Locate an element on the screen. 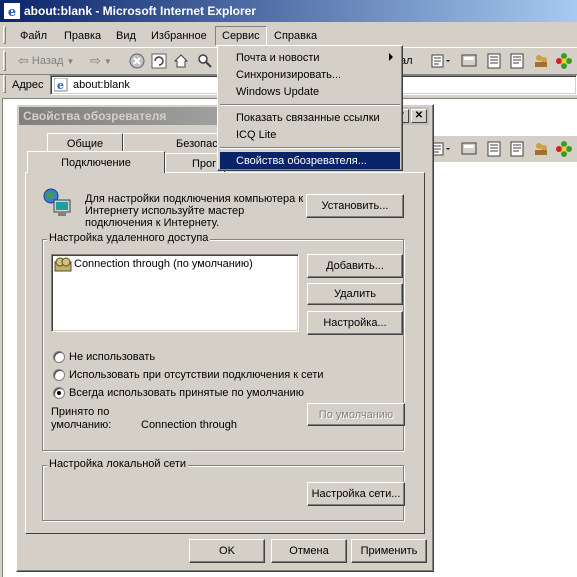  menu-item-mail-news: Почта и новости is located at coordinates (310, 57).